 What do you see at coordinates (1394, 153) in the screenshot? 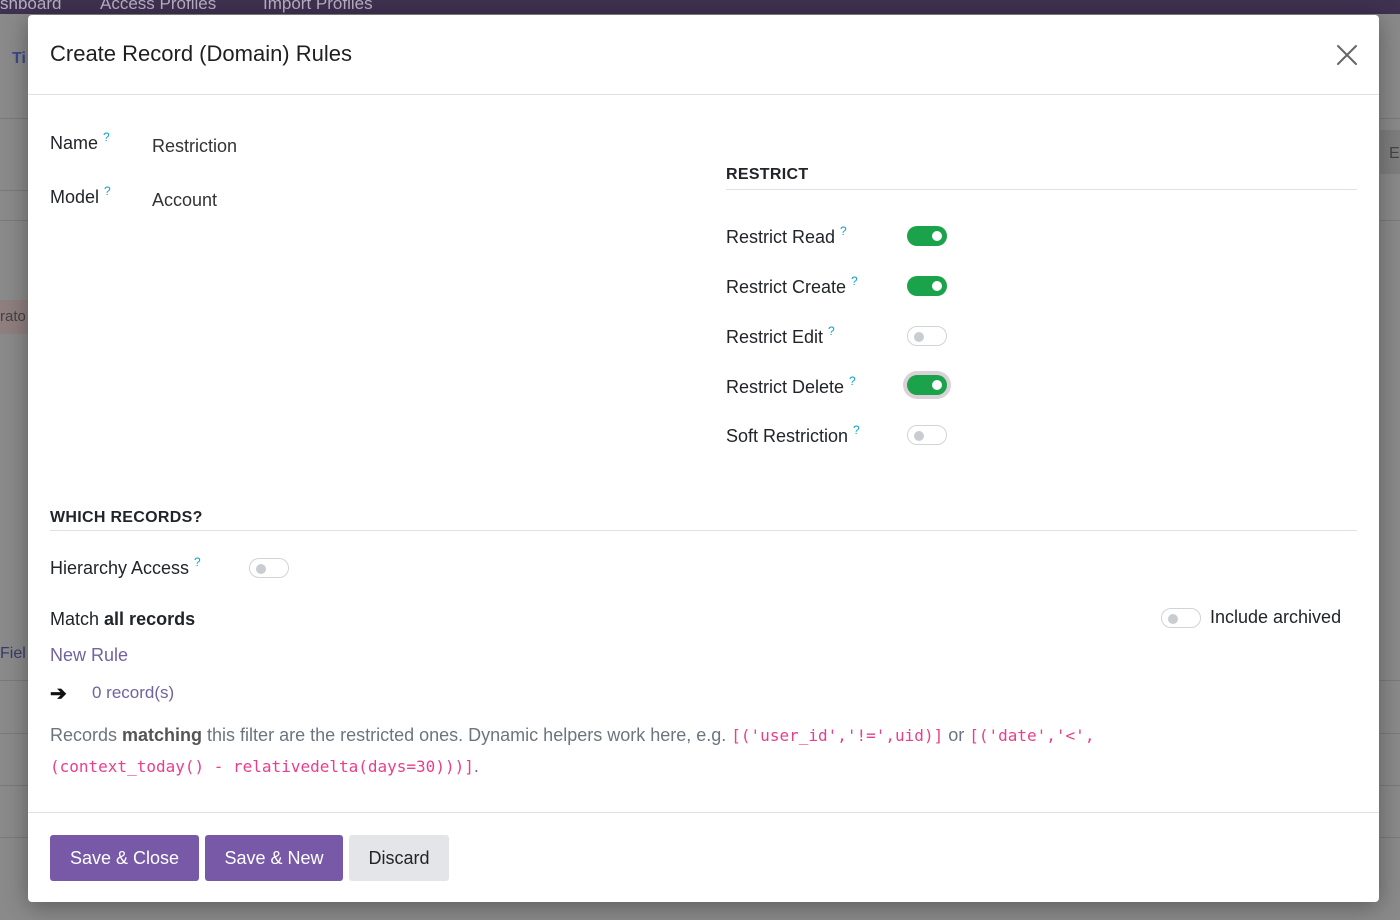
I see `bg-fragment-e: E` at bounding box center [1394, 153].